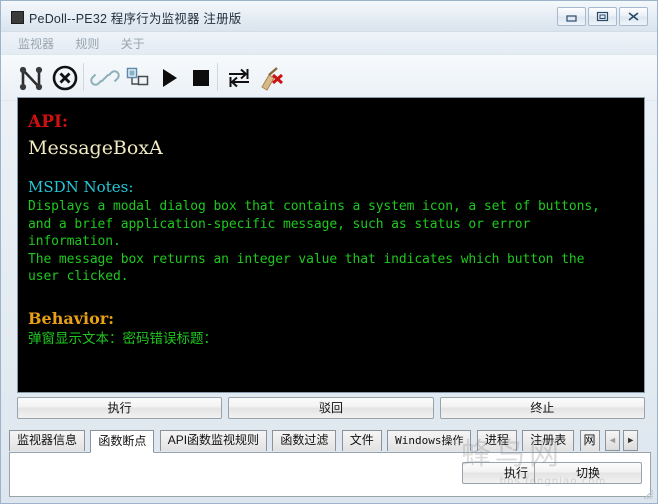 The image size is (658, 504). I want to click on tab-function-filter: 函数过滤, so click(304, 440).